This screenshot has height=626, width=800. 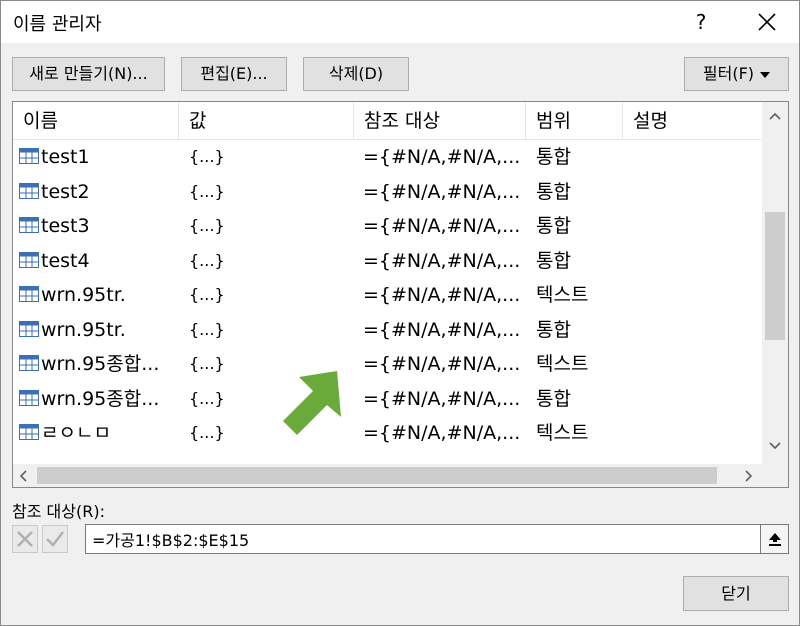 I want to click on collapse-dialog-icon, so click(x=775, y=539).